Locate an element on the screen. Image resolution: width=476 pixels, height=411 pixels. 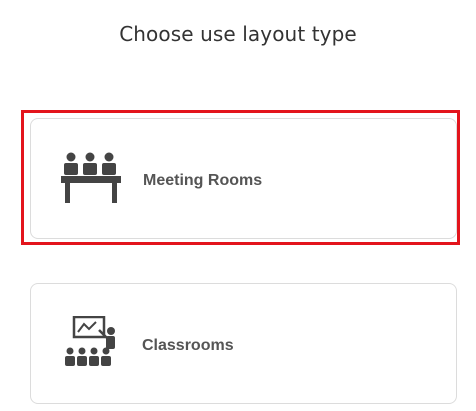
page-title: Choose use layout type is located at coordinates (238, 34).